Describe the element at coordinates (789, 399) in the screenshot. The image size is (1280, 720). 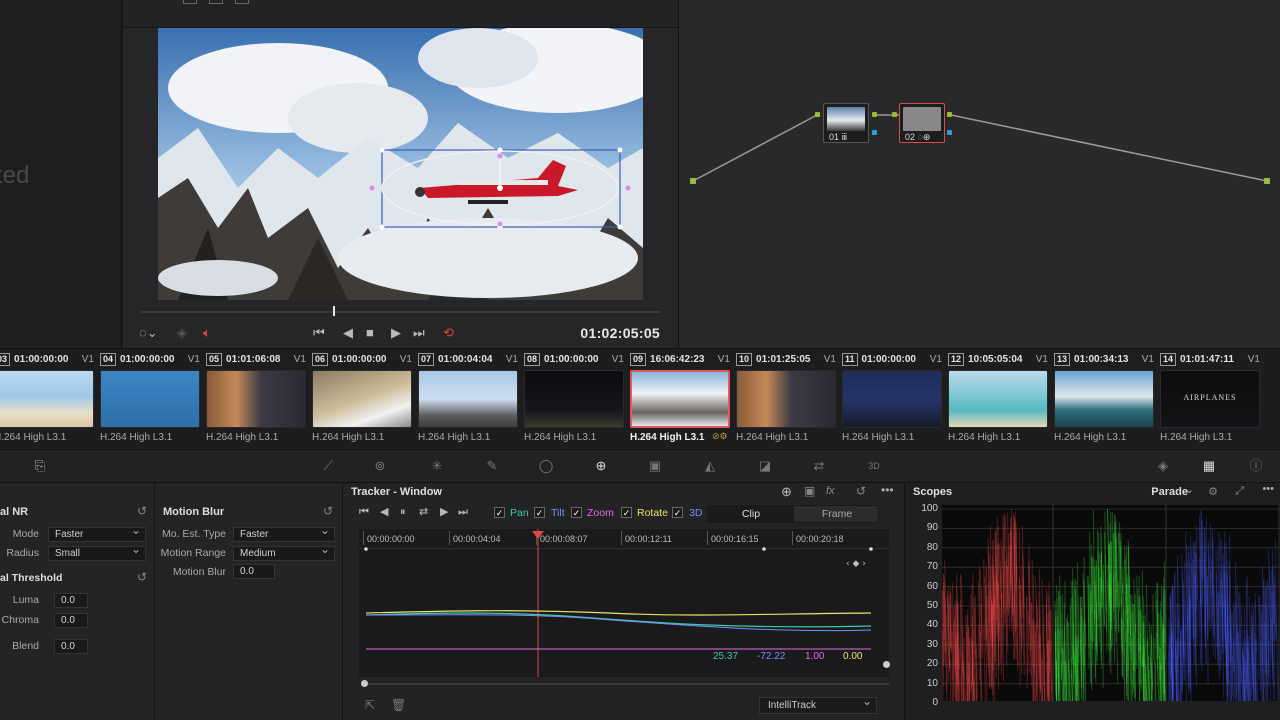
I see `clip-thumbnail-10: 10 01:01:25:05 V1 H.264 High L3.1` at that location.